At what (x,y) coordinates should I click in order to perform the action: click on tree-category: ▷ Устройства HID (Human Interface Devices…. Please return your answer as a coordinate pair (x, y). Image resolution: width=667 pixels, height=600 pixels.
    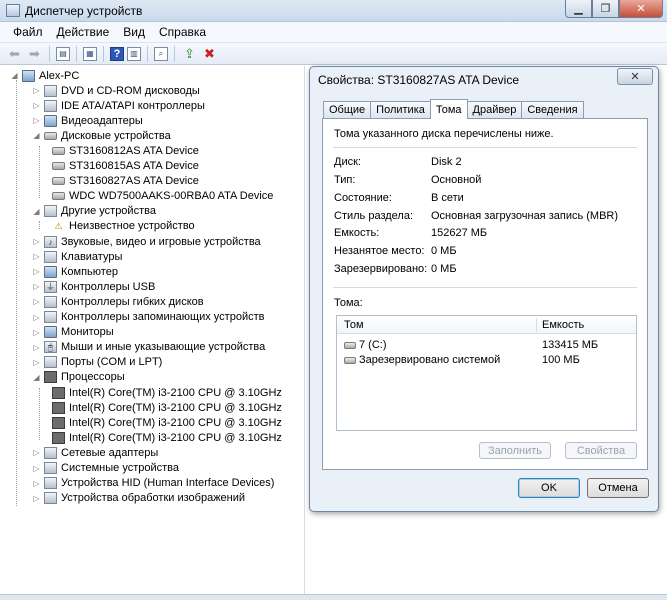
    Looking at the image, I should click on (153, 483).